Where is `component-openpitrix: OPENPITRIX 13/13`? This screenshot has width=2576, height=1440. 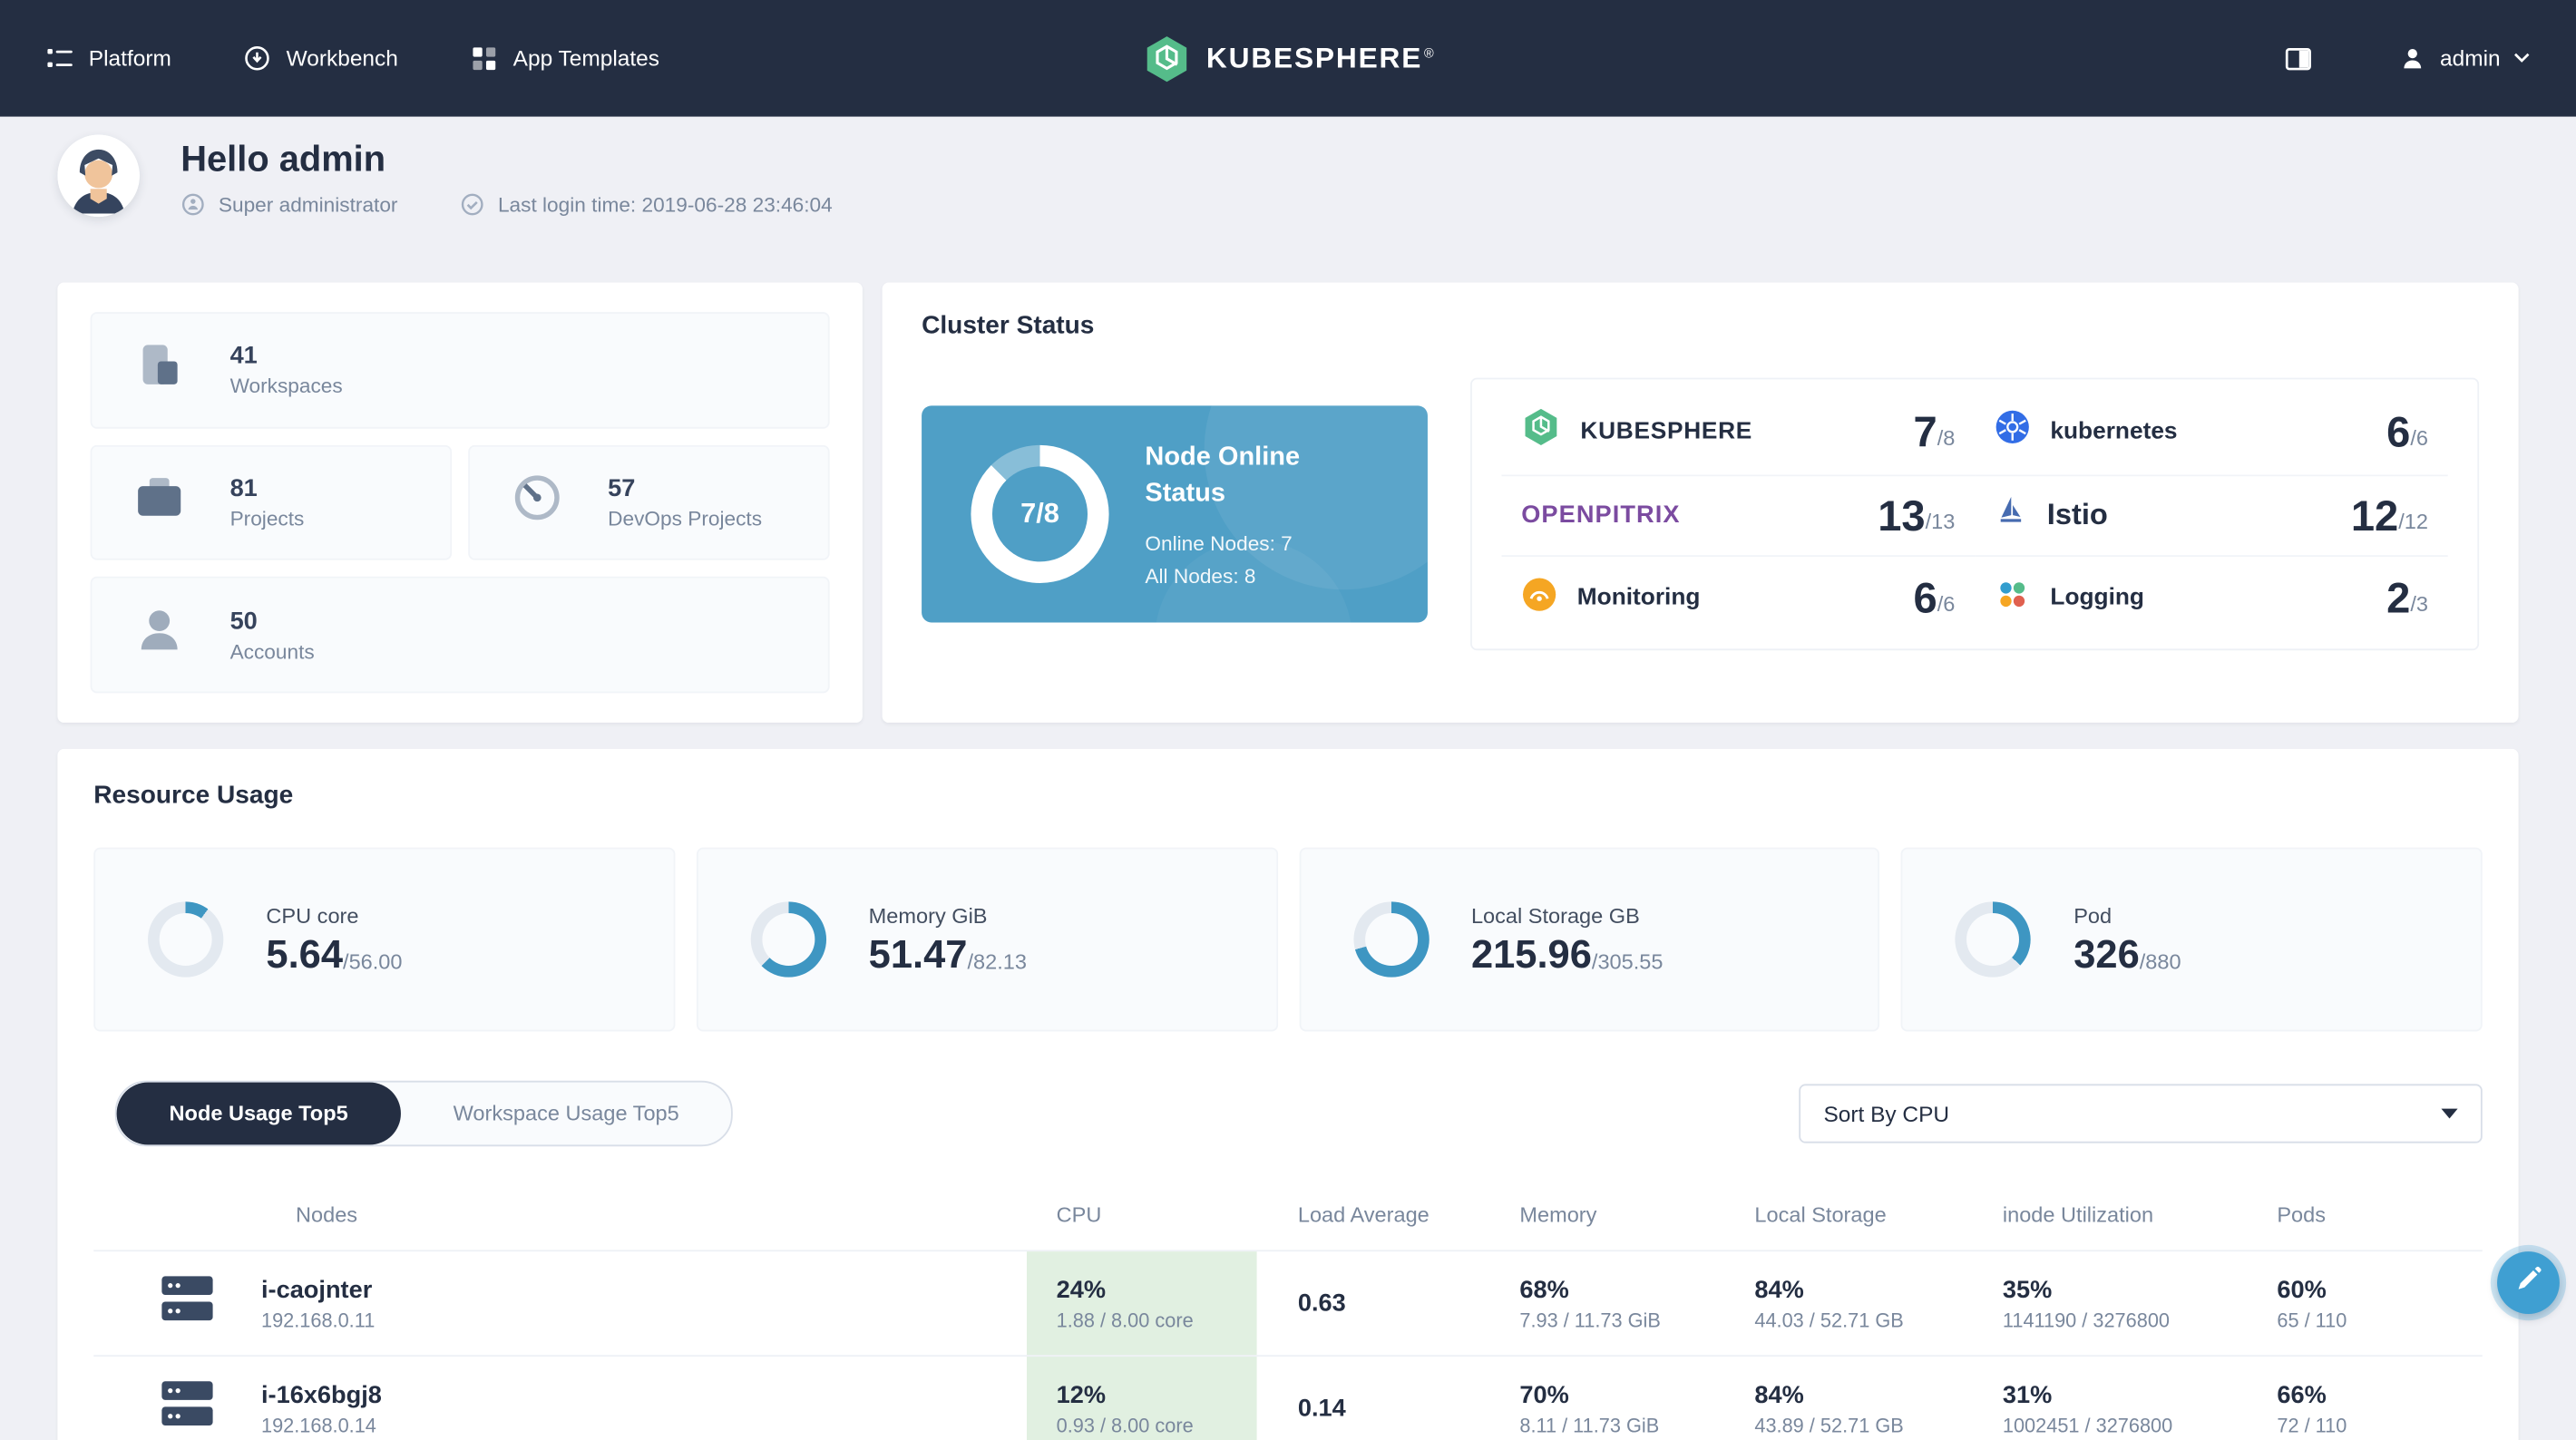
component-openpitrix: OPENPITRIX 13/13 is located at coordinates (1738, 517).